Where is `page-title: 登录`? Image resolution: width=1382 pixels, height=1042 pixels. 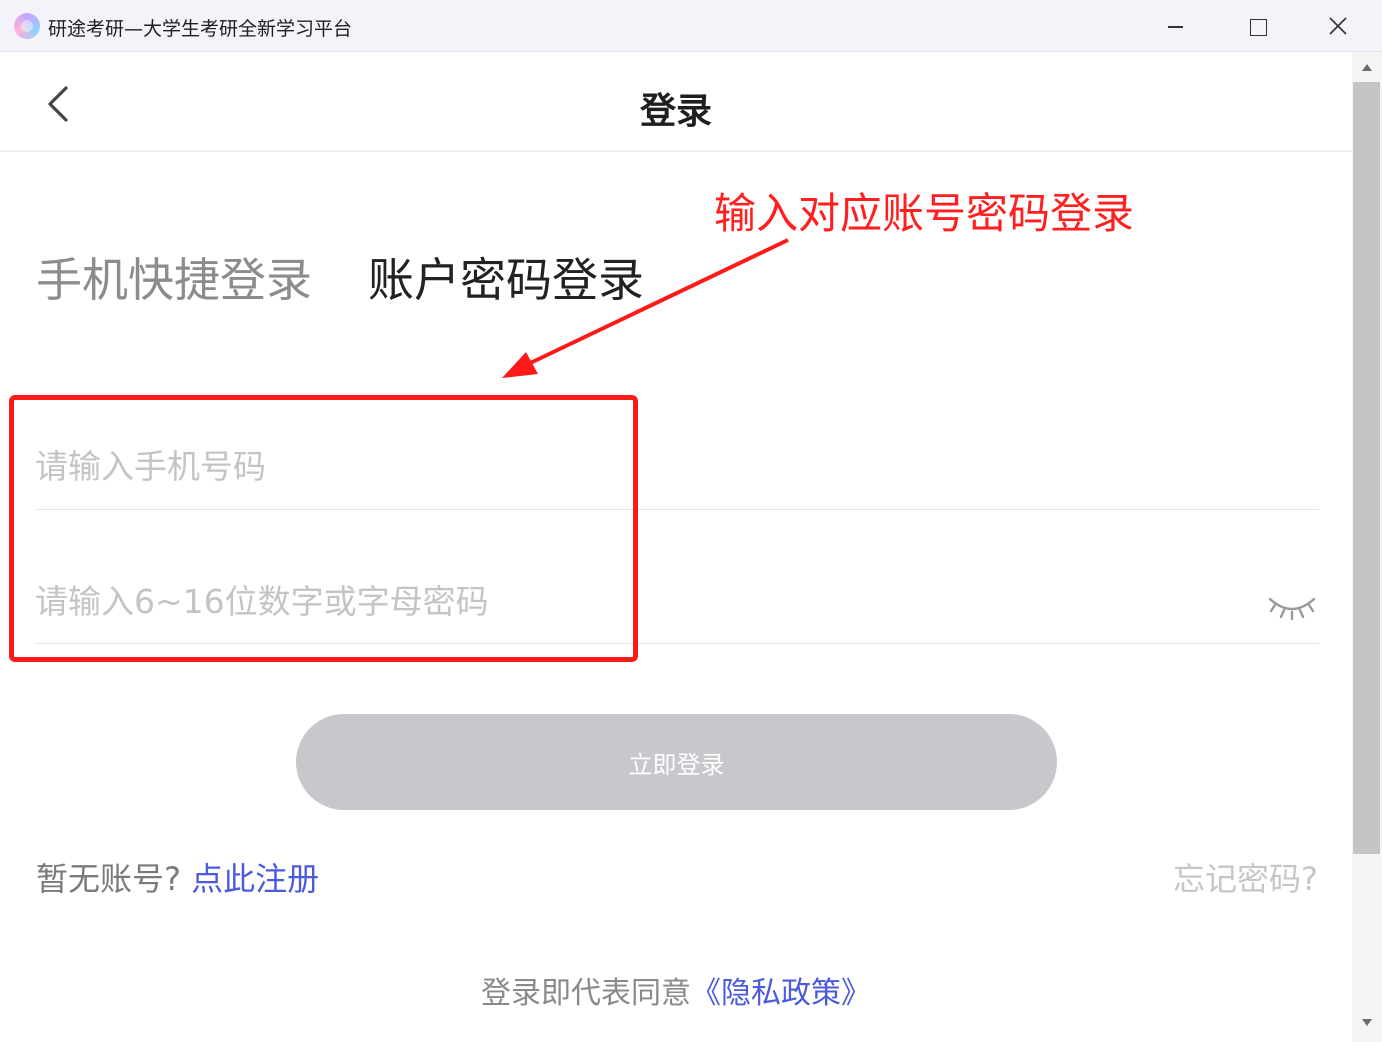
page-title: 登录 is located at coordinates (675, 111).